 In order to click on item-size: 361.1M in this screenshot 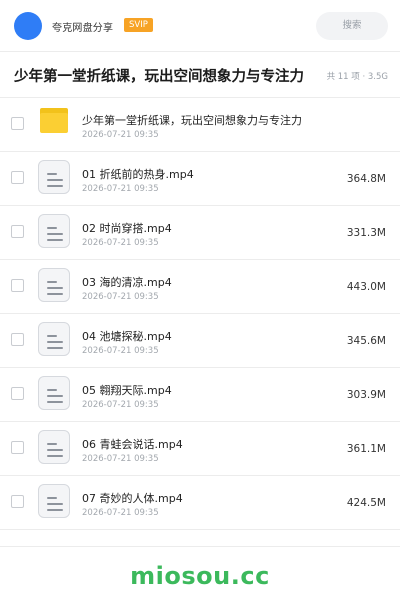, I will do `click(366, 449)`.